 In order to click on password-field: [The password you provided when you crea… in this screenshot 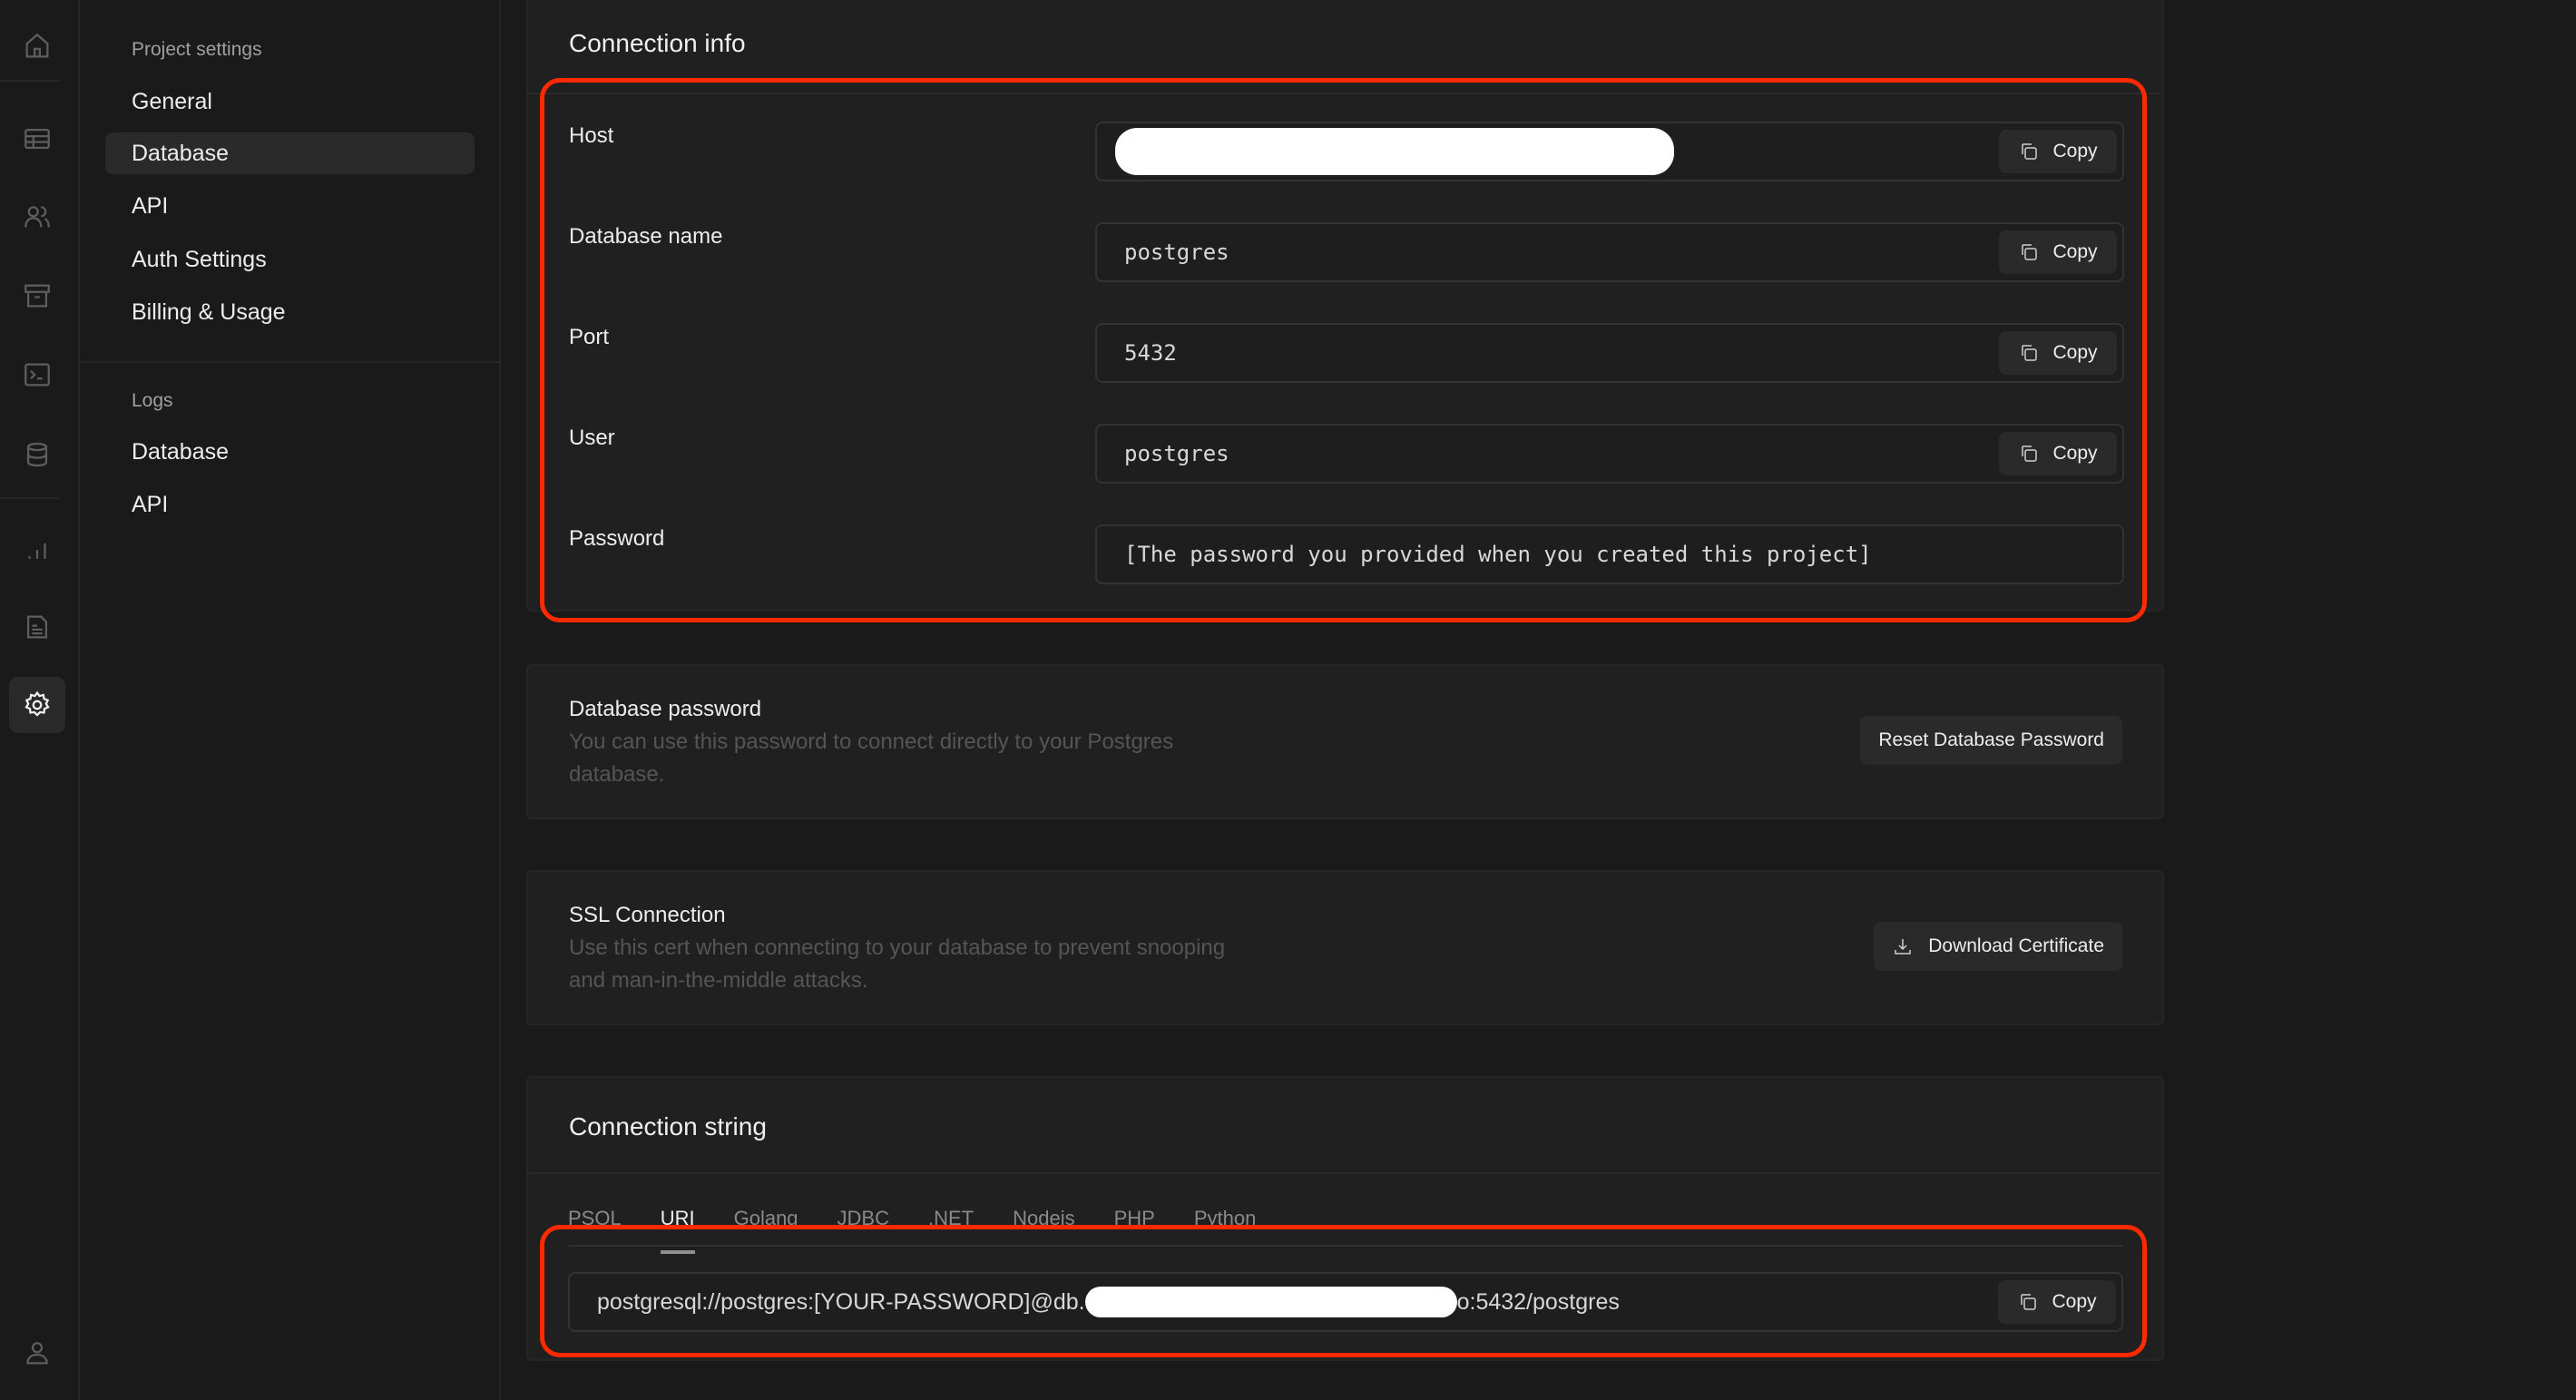, I will do `click(1609, 554)`.